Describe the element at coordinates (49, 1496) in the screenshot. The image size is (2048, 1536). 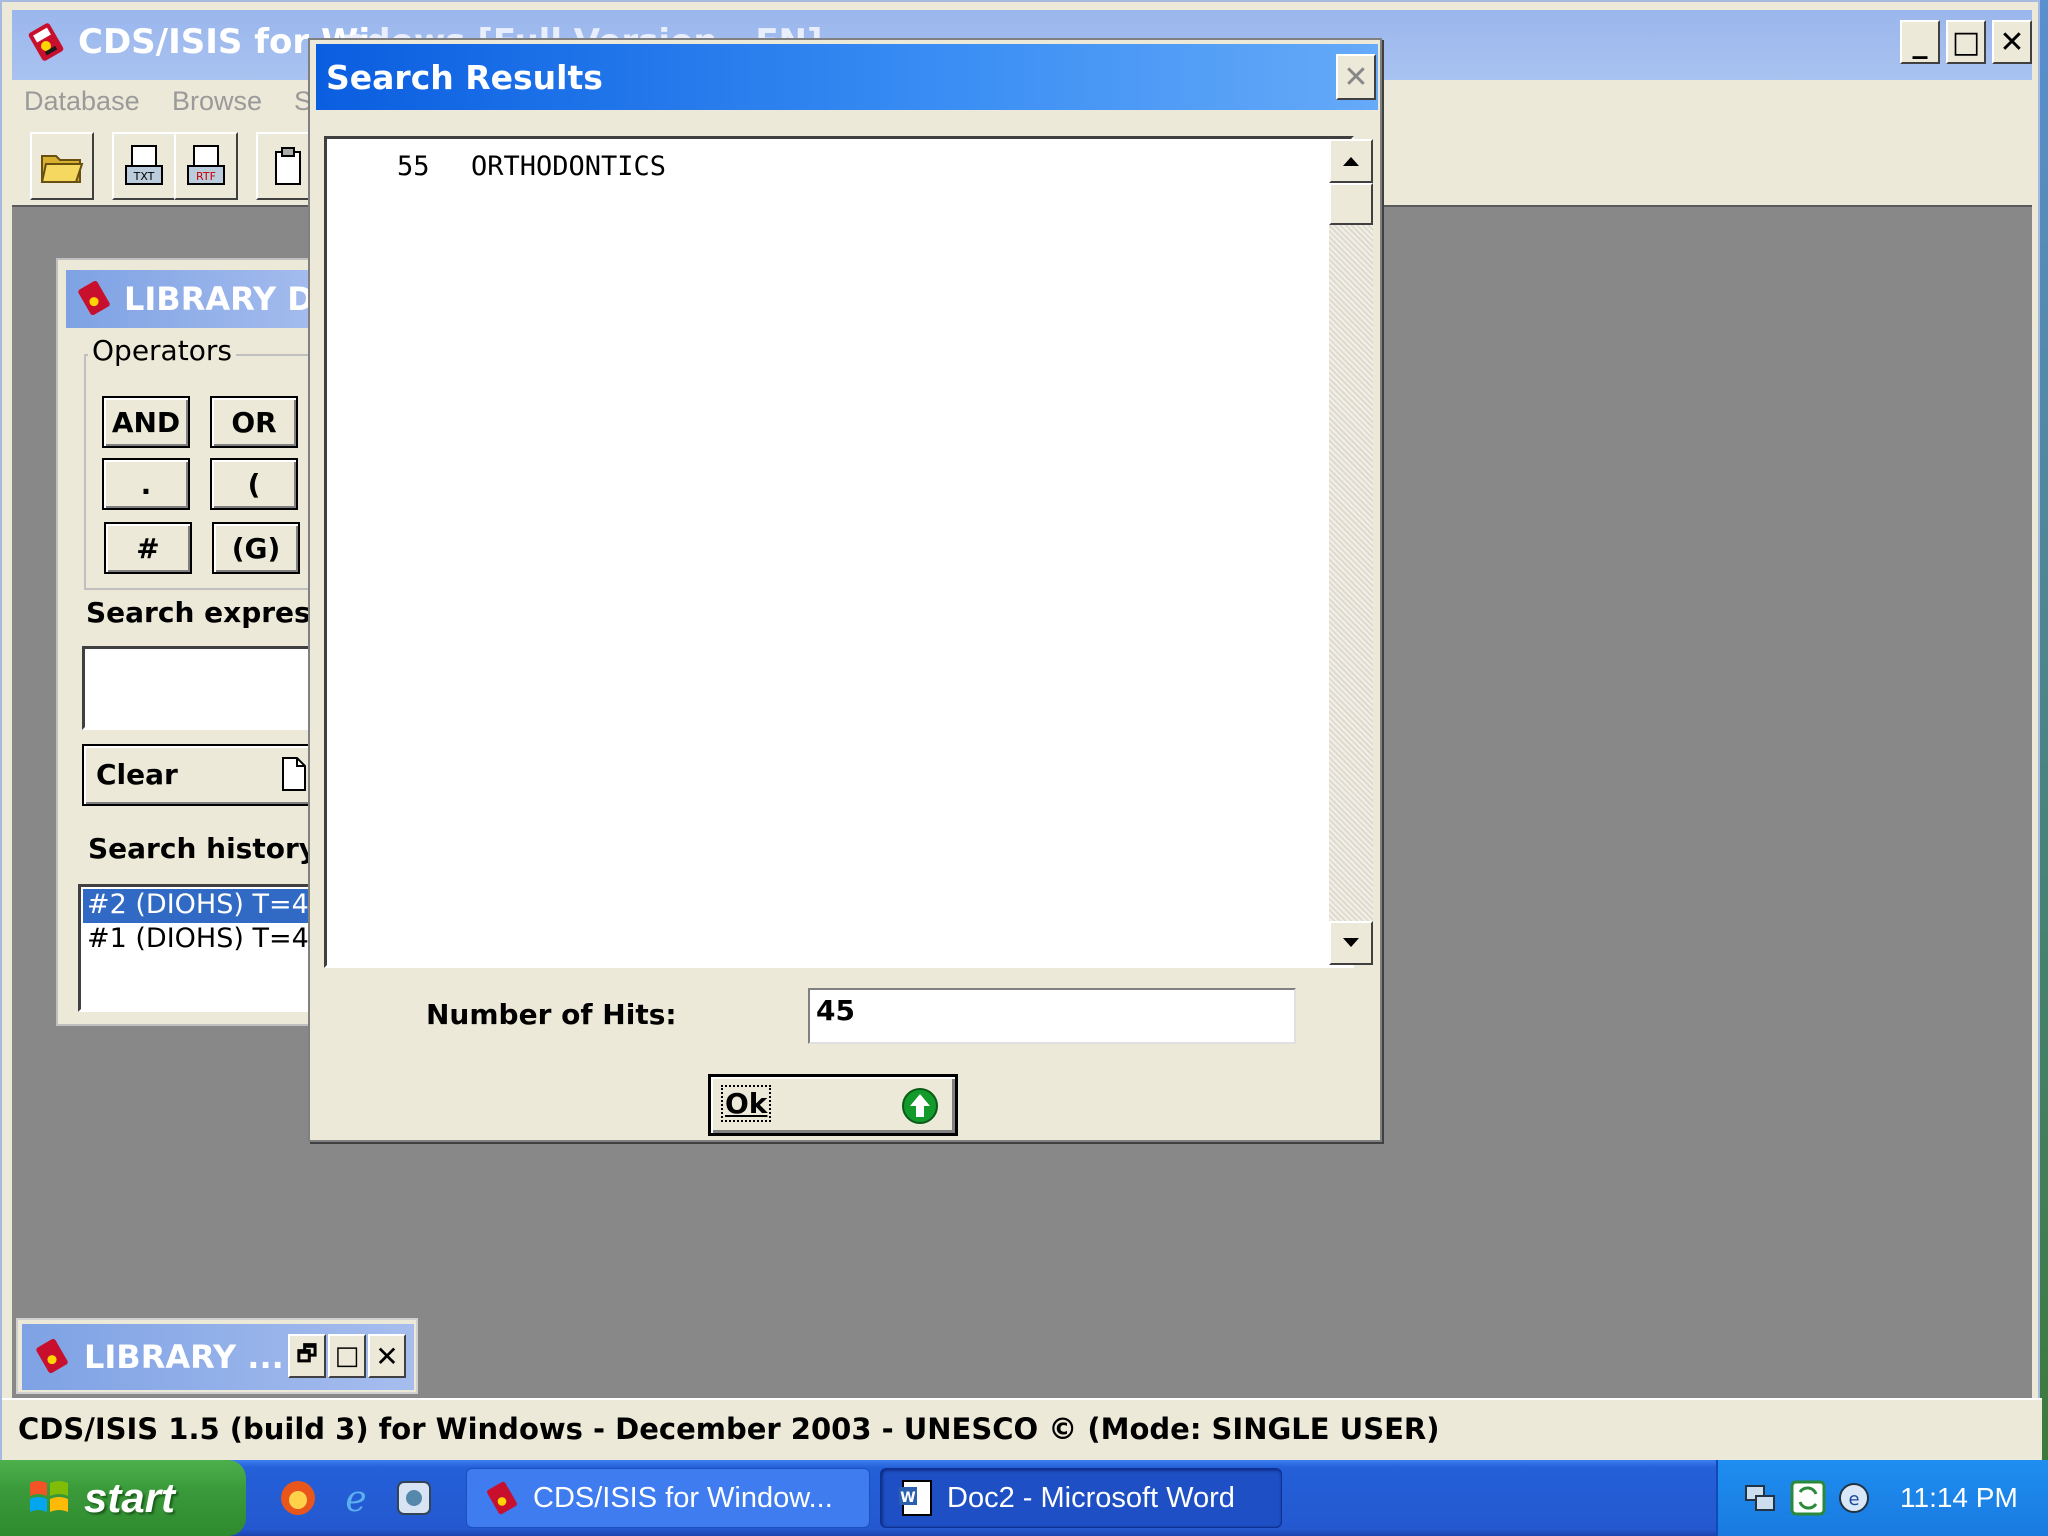
I see `windows-logo-icon` at that location.